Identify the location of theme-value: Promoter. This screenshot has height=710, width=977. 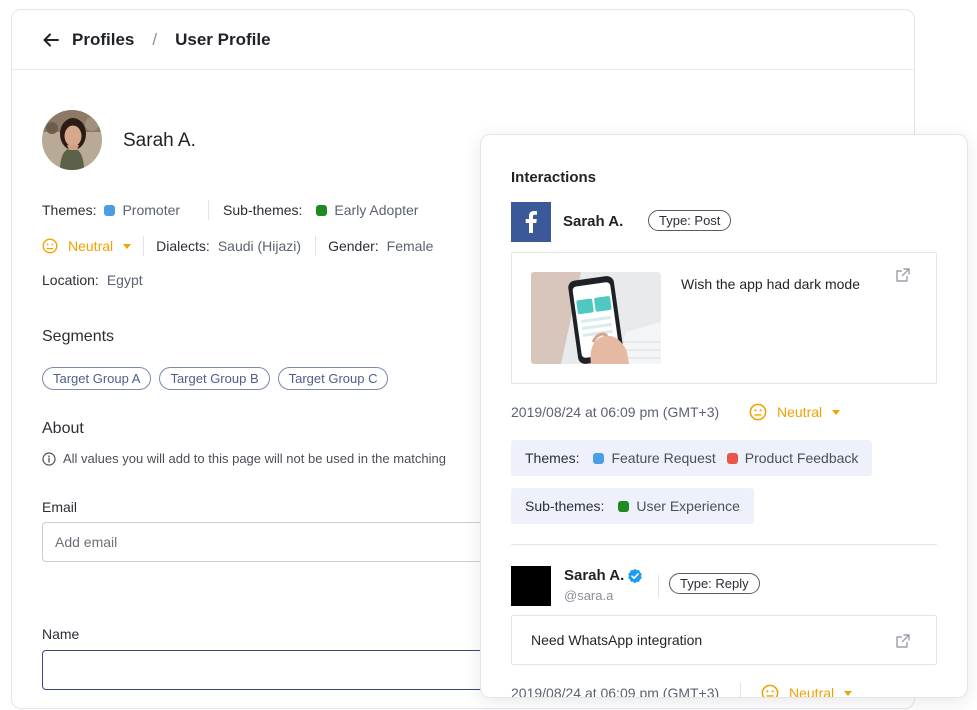
(151, 210).